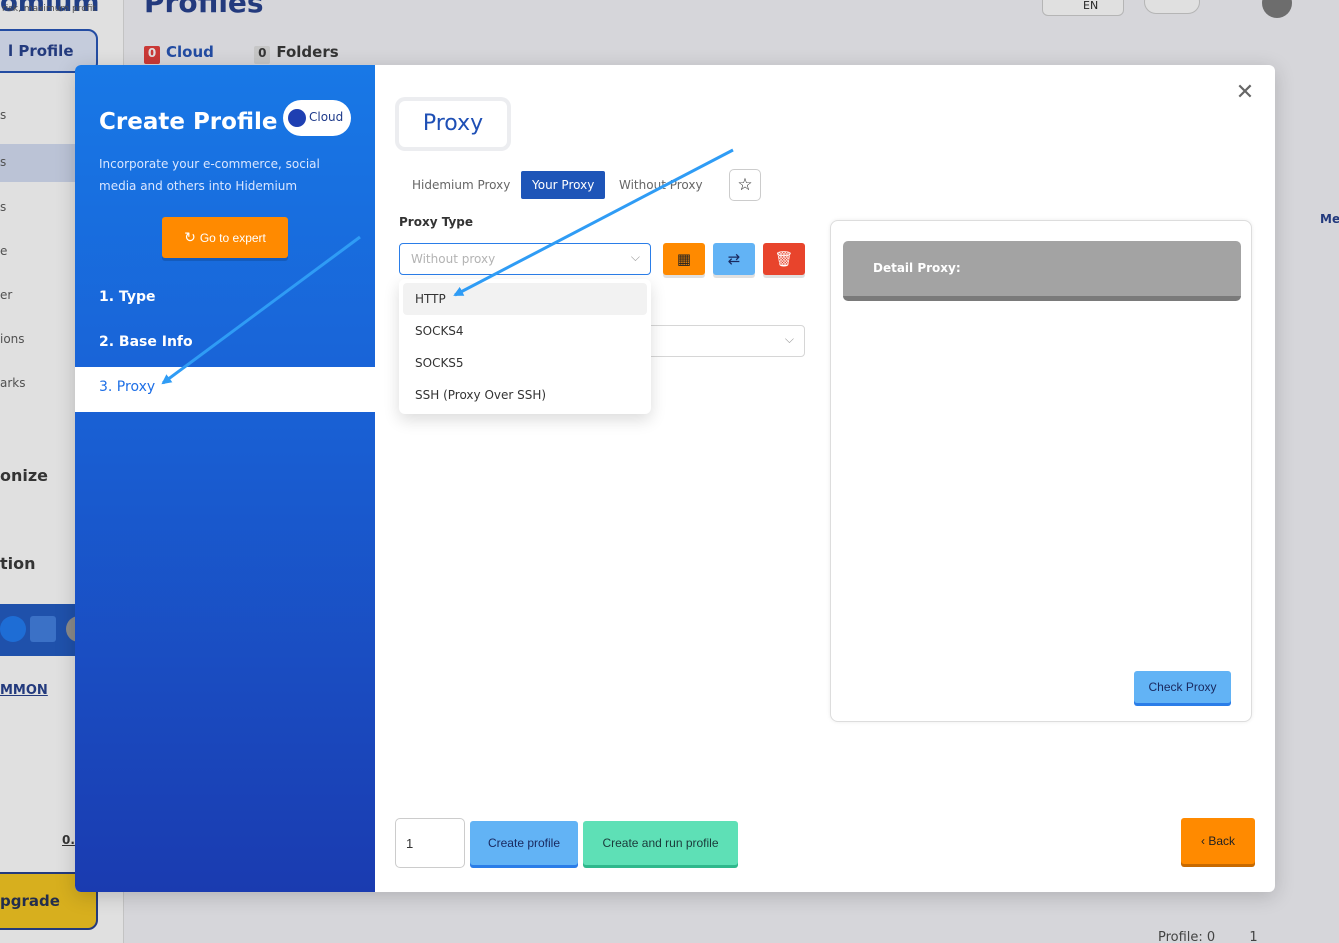 The image size is (1339, 943). Describe the element at coordinates (297, 118) in the screenshot. I see `toggle-knob` at that location.